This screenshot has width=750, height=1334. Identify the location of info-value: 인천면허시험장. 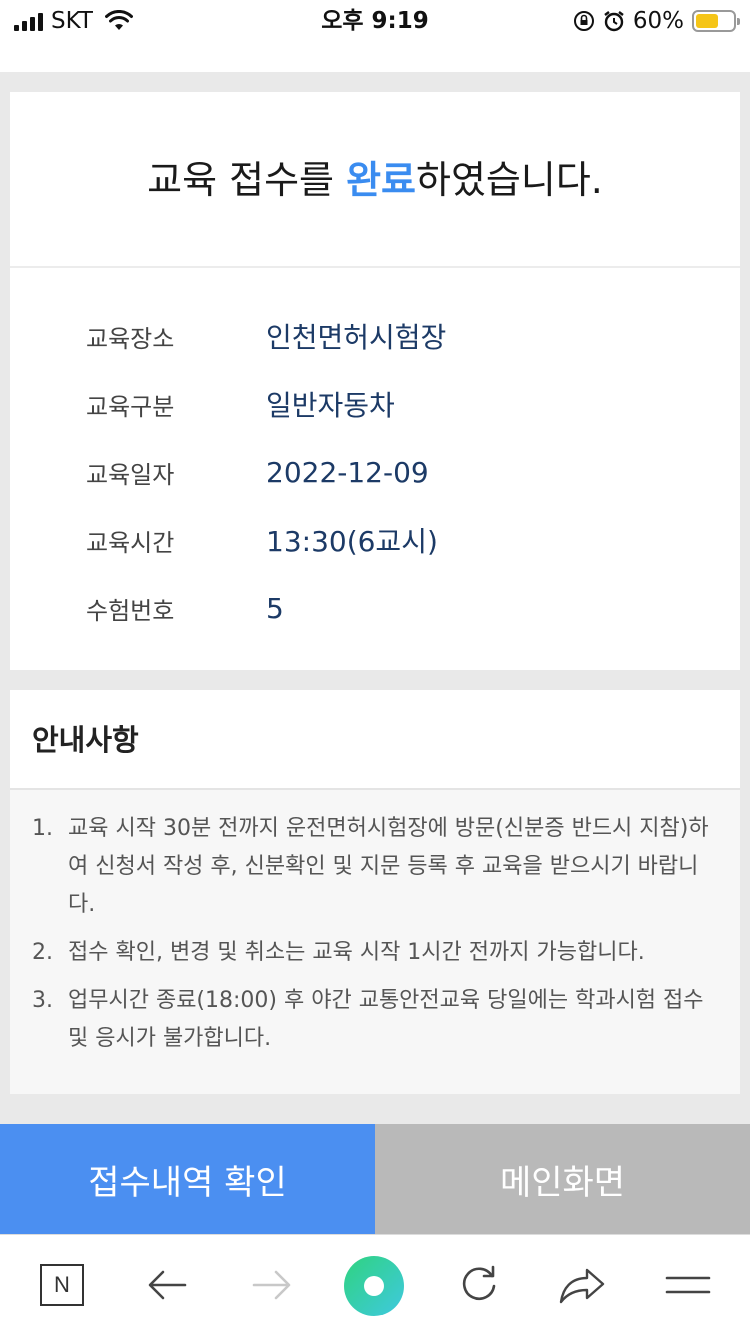
(356, 337).